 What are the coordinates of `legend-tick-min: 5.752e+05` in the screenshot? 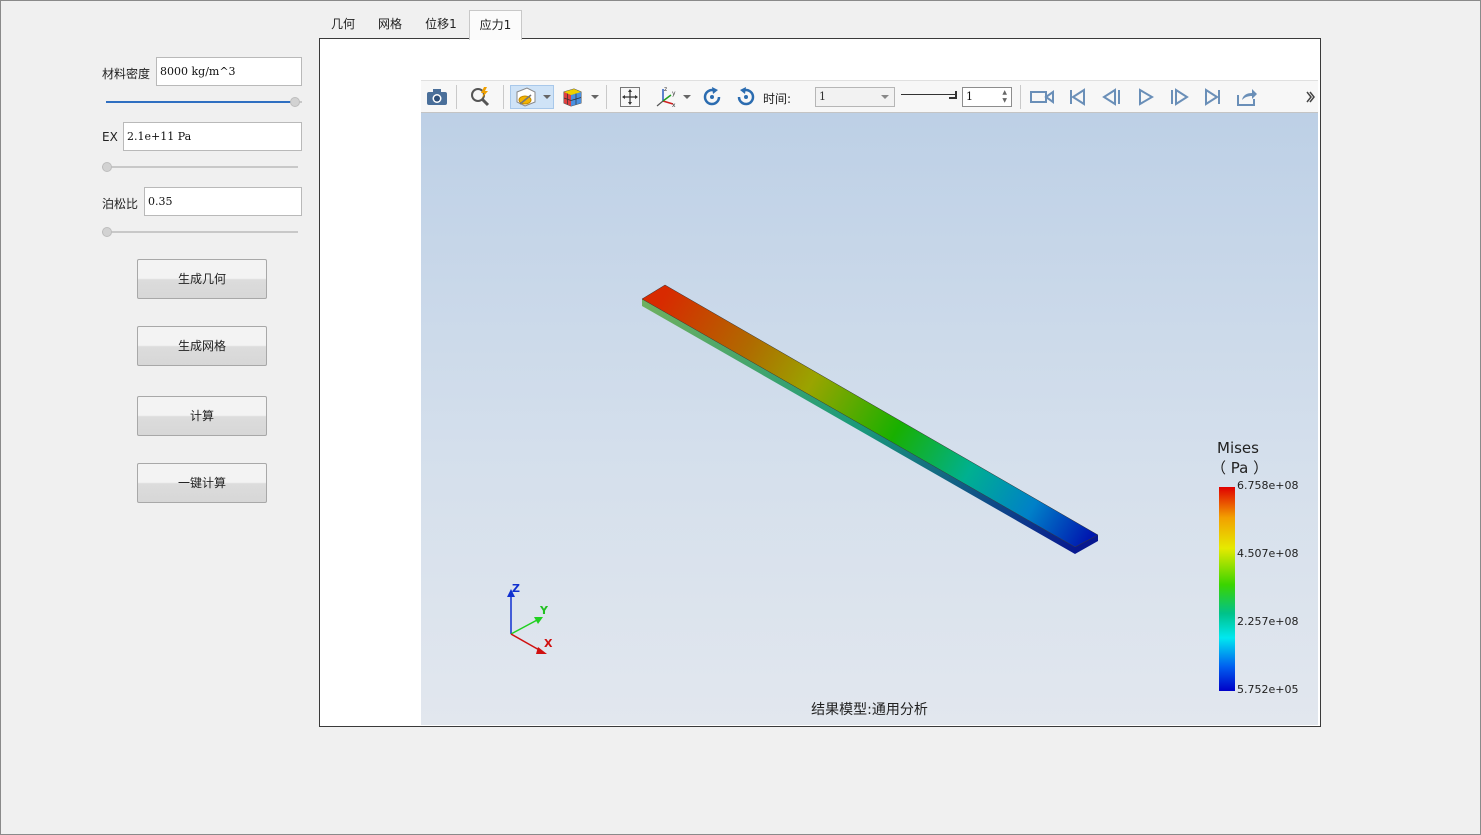 It's located at (1268, 689).